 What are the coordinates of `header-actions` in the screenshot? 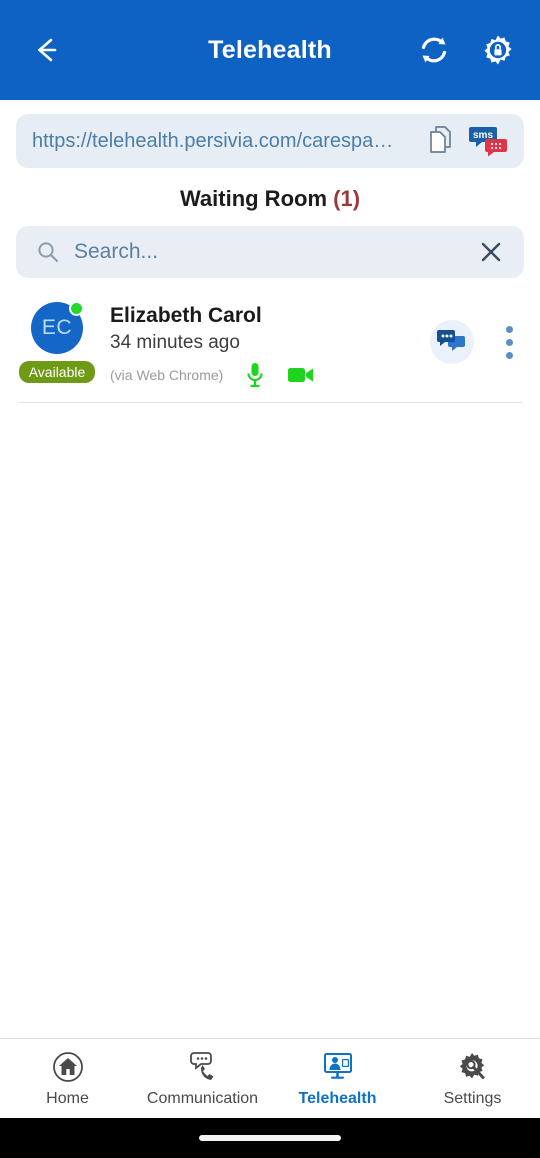 It's located at (466, 50).